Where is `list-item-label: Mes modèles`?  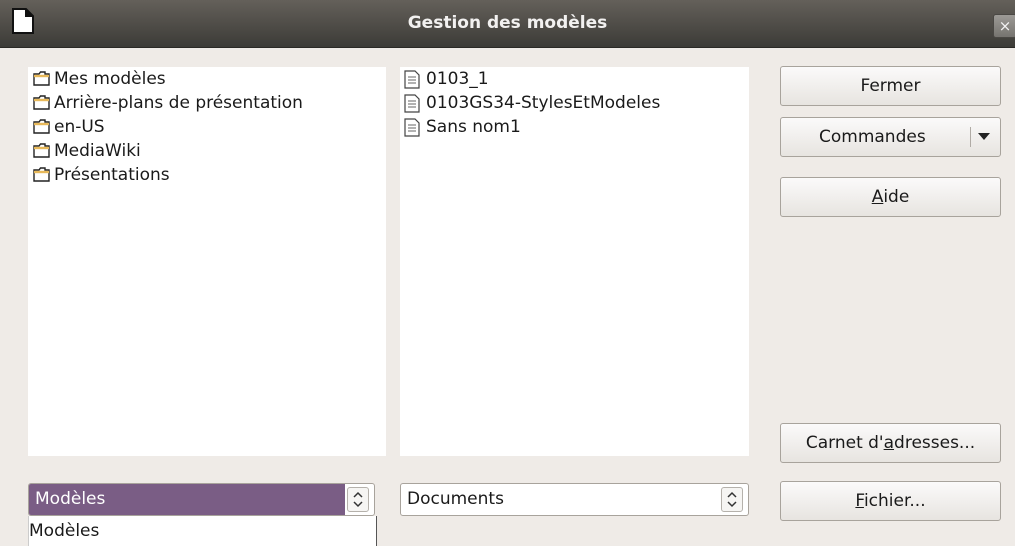 list-item-label: Mes modèles is located at coordinates (110, 79).